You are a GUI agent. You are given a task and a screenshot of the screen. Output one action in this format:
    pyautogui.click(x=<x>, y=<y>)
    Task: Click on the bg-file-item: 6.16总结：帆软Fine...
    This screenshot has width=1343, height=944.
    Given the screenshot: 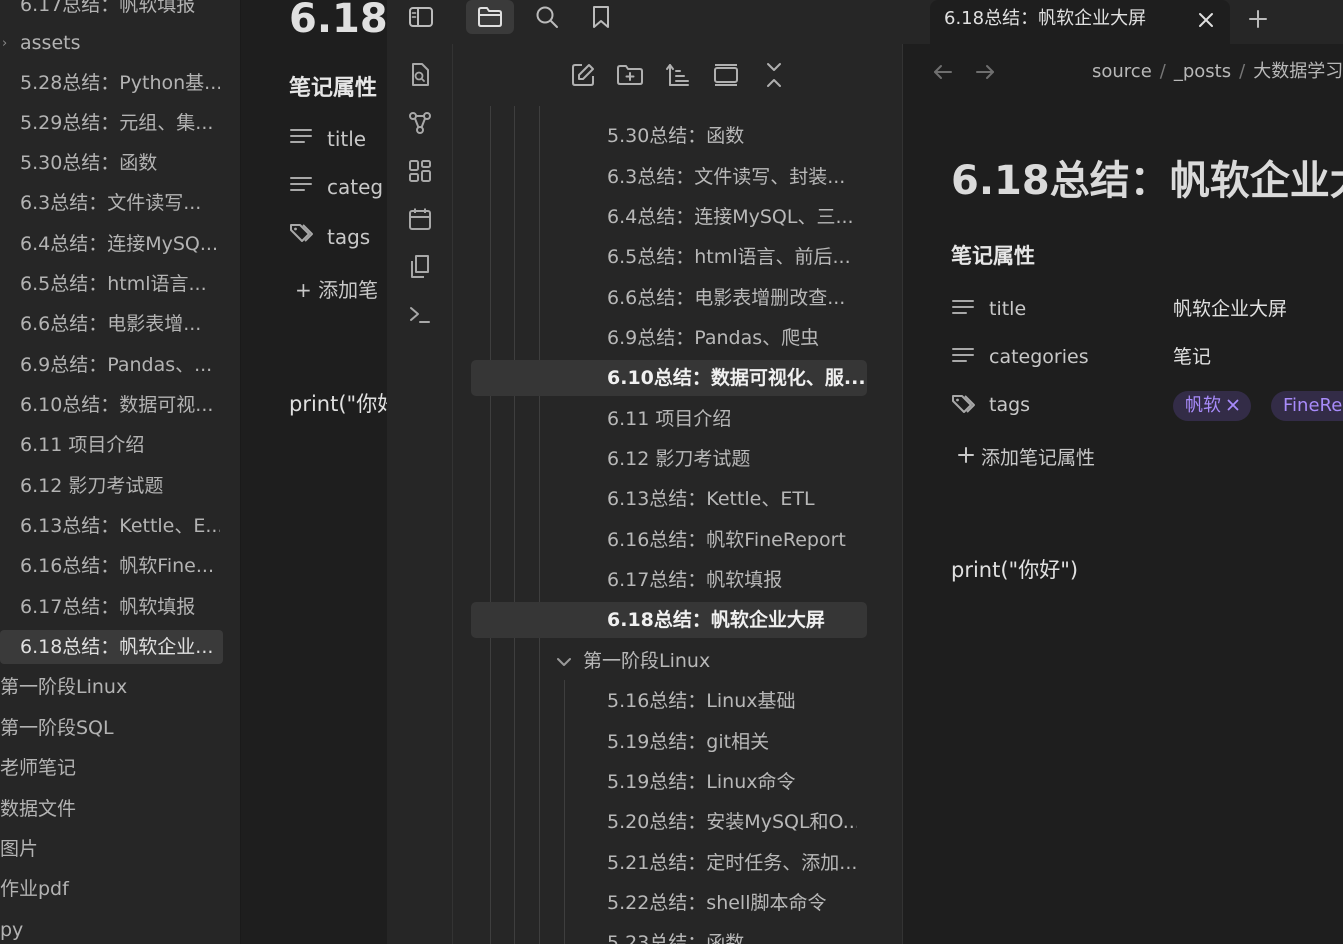 What is the action you would take?
    pyautogui.click(x=120, y=566)
    